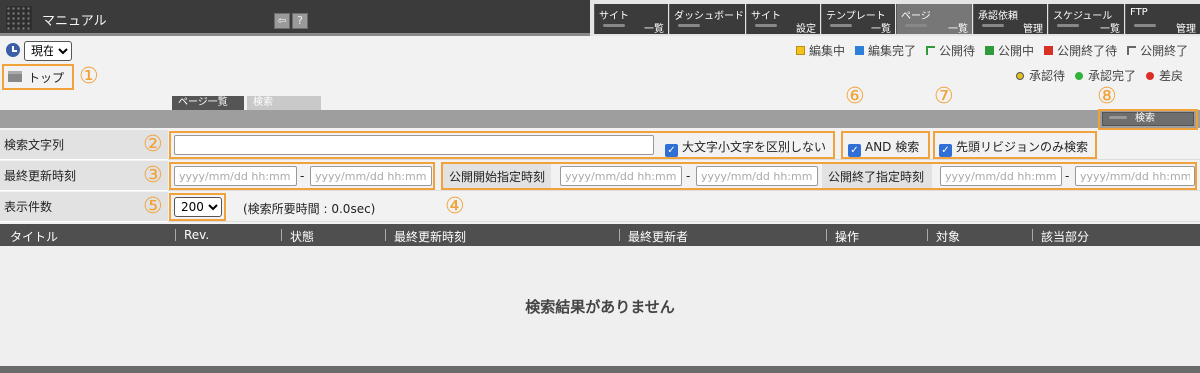  What do you see at coordinates (153, 144) in the screenshot?
I see `callout-number-2: ②` at bounding box center [153, 144].